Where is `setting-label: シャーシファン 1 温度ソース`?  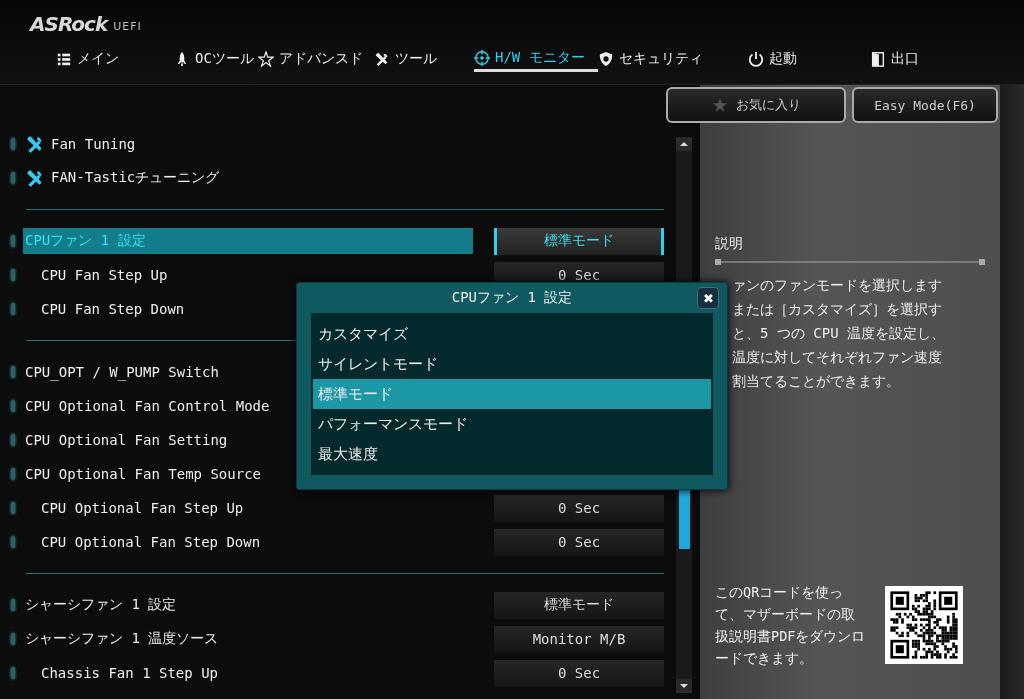 setting-label: シャーシファン 1 温度ソース is located at coordinates (248, 639).